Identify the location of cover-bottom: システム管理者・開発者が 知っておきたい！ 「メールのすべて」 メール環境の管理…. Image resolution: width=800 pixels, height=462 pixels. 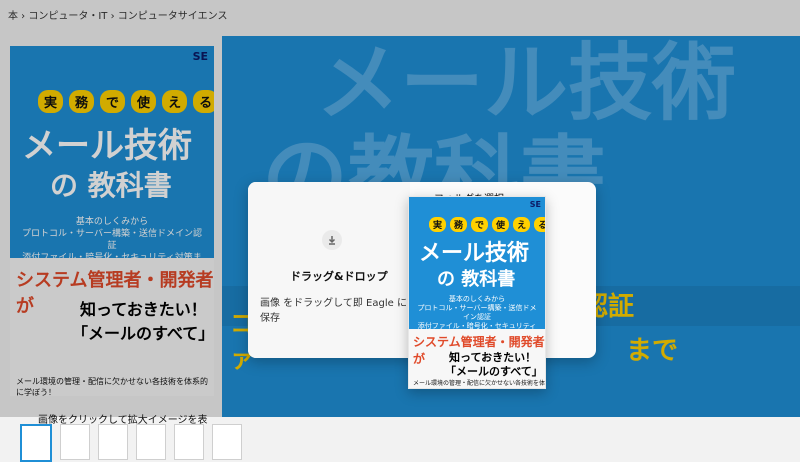
(477, 358).